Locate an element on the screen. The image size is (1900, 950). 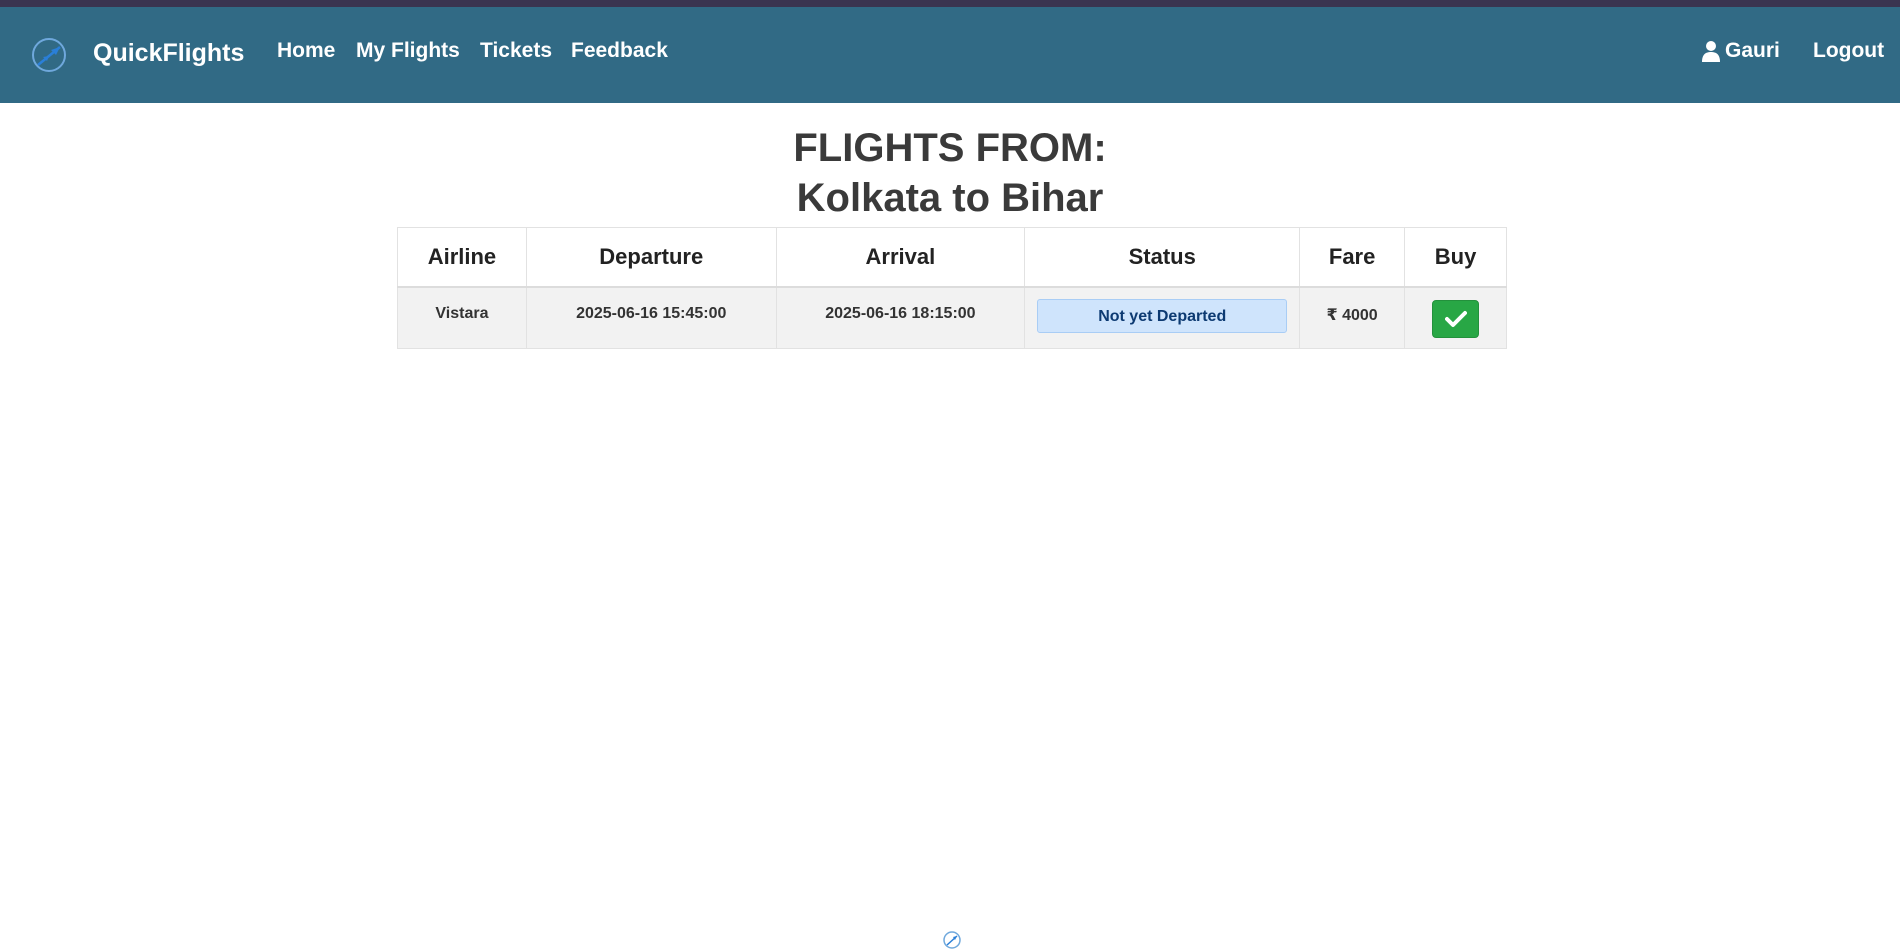
header-buy: Buy is located at coordinates (1455, 257).